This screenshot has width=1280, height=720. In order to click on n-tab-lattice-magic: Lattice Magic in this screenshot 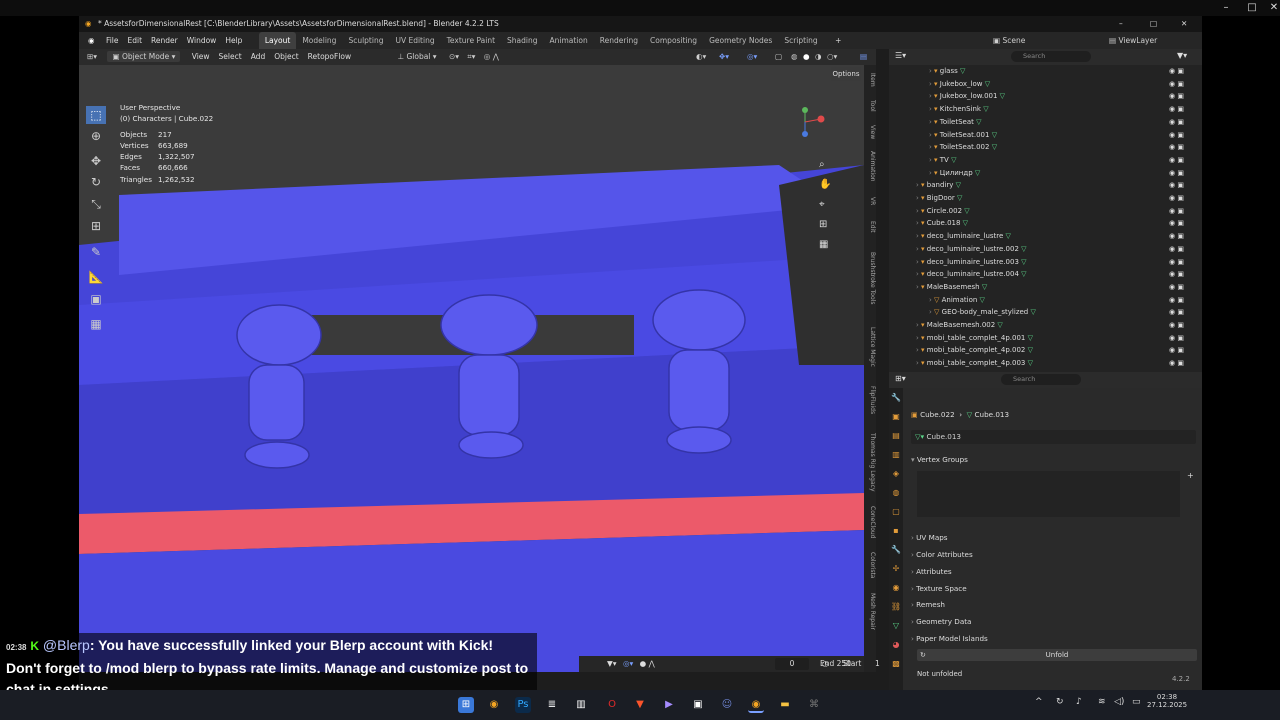, I will do `click(870, 347)`.